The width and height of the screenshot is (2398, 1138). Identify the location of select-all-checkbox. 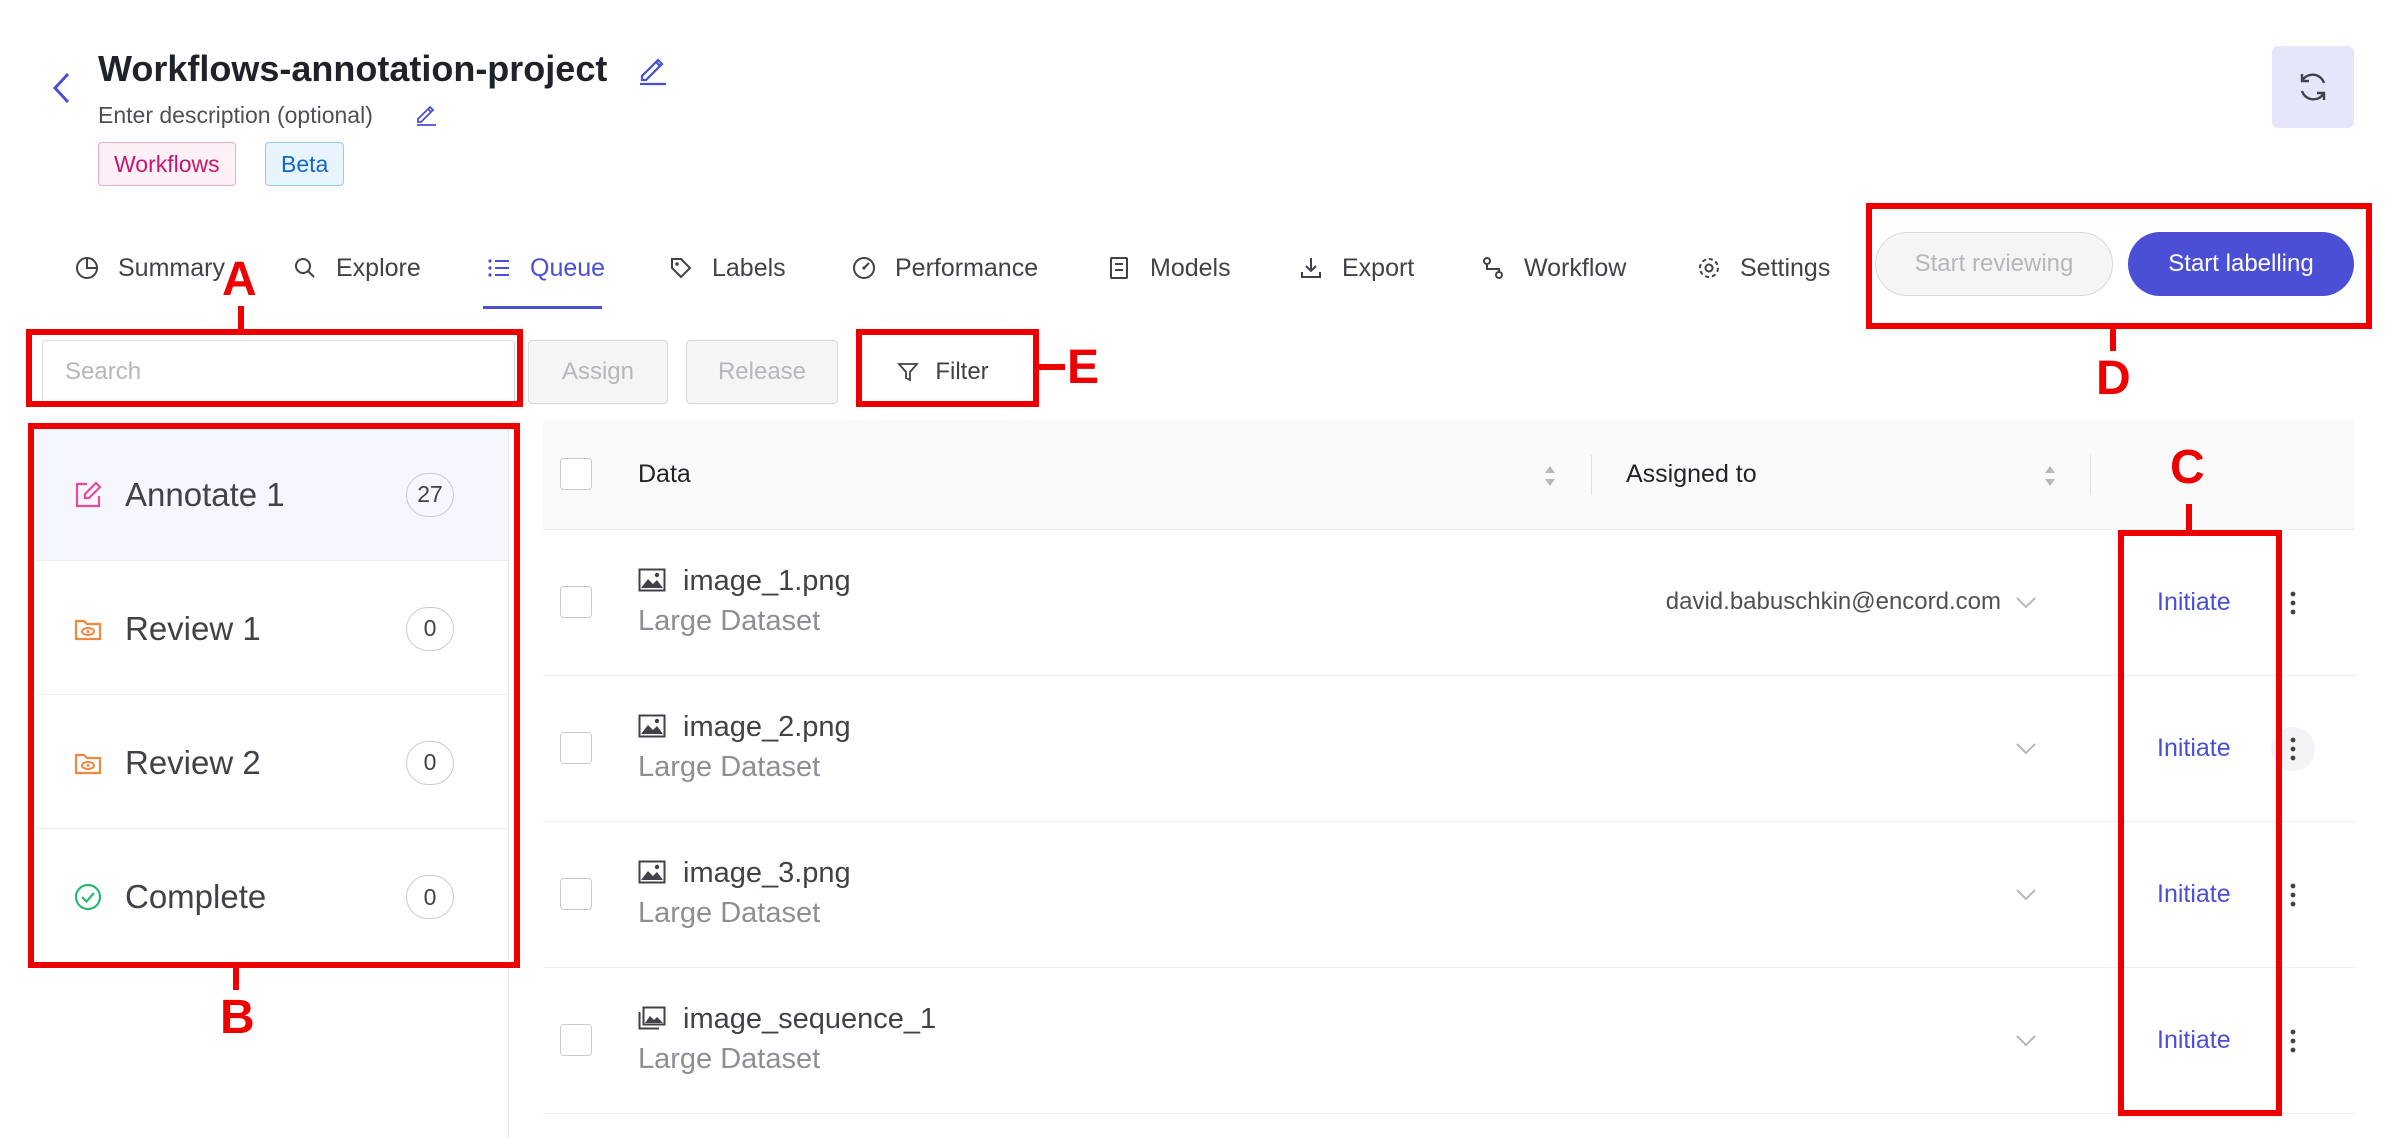
(576, 474).